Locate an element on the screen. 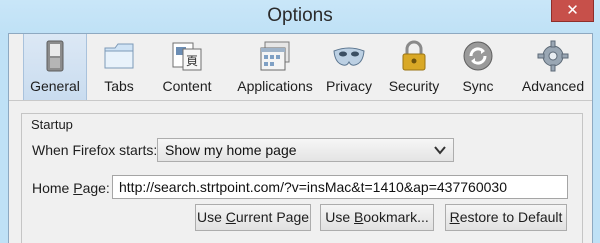 Image resolution: width=600 pixels, height=243 pixels. chevron-down-icon is located at coordinates (440, 150).